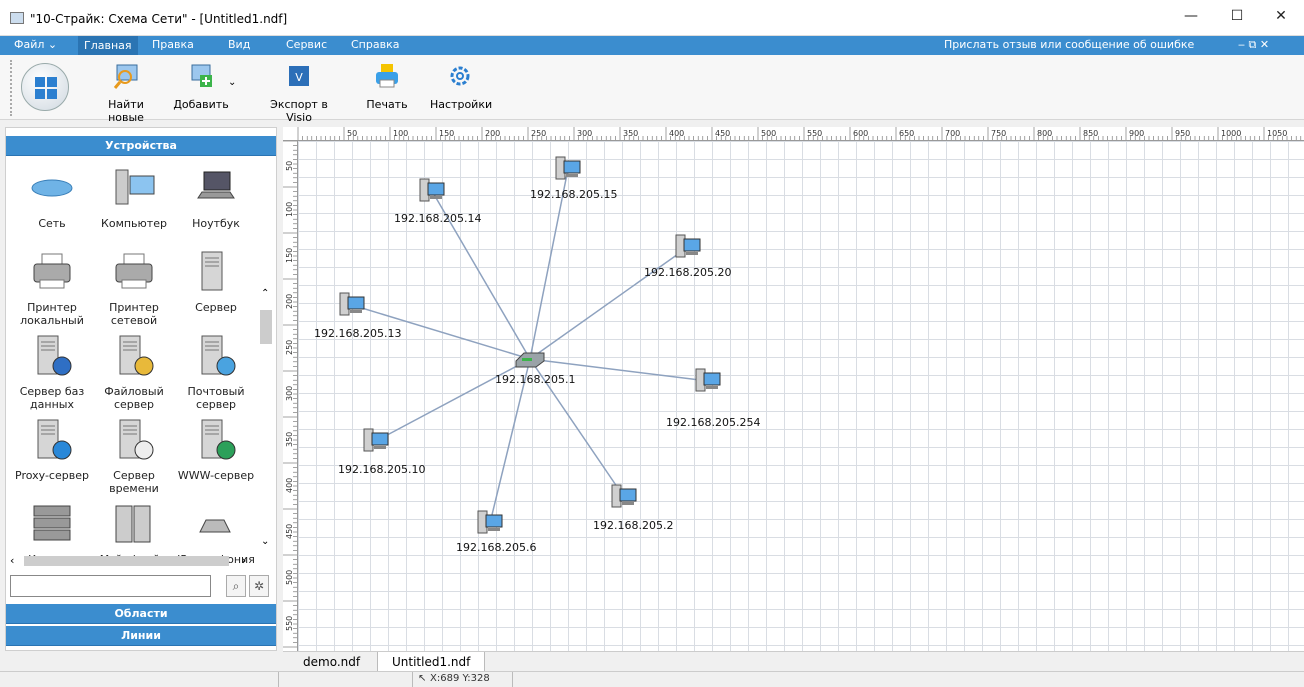 The width and height of the screenshot is (1304, 687). I want to click on ruler-label: 350, so click(630, 133).